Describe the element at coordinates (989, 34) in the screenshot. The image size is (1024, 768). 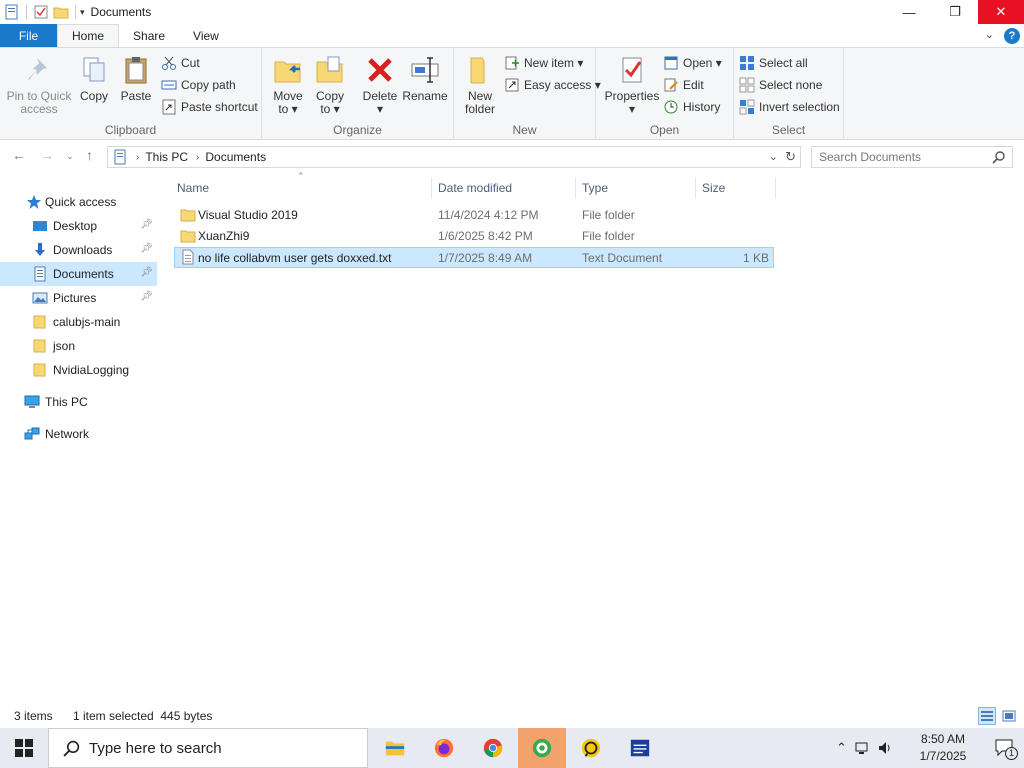
I see `chevron-down-icon: ⌄` at that location.